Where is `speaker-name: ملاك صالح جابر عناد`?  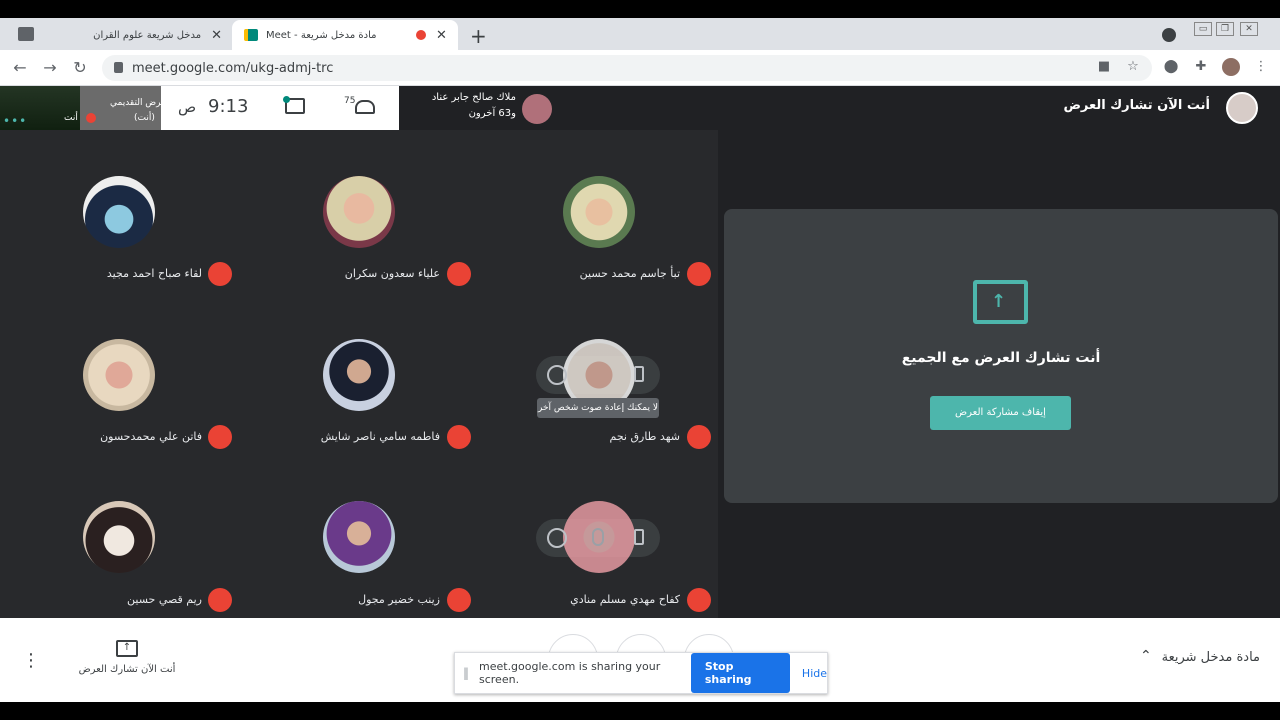 speaker-name: ملاك صالح جابر عناد is located at coordinates (473, 97).